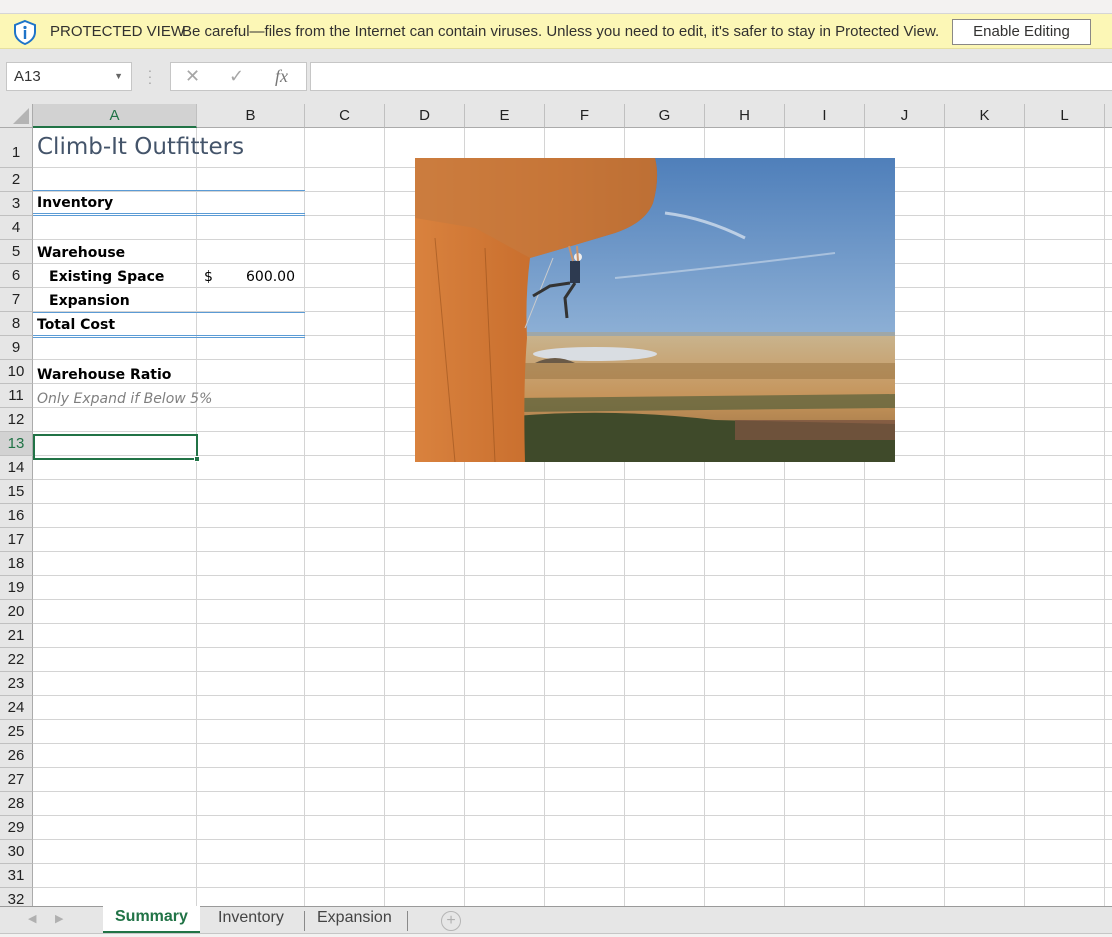 This screenshot has height=937, width=1112. I want to click on total-cost-top-border, so click(169, 312).